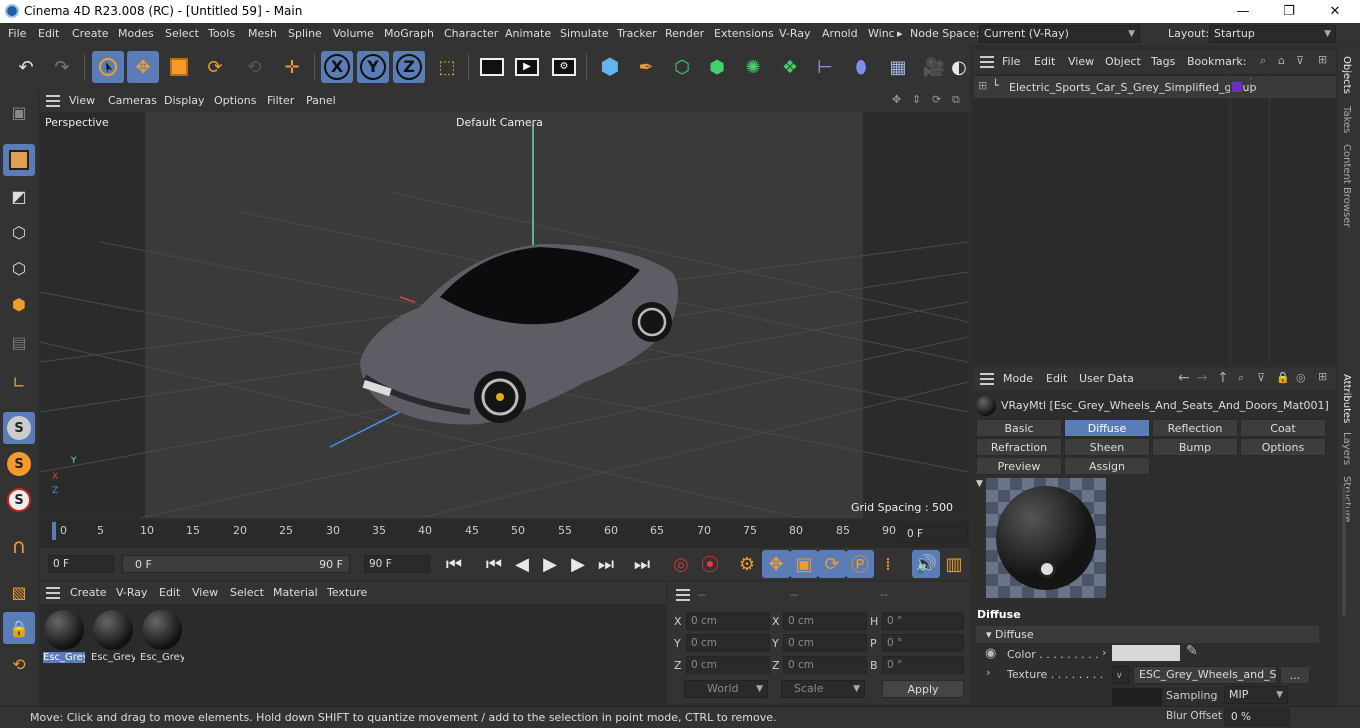 The width and height of the screenshot is (1360, 728). What do you see at coordinates (776, 564) in the screenshot?
I see `key-position-icon: ✥` at bounding box center [776, 564].